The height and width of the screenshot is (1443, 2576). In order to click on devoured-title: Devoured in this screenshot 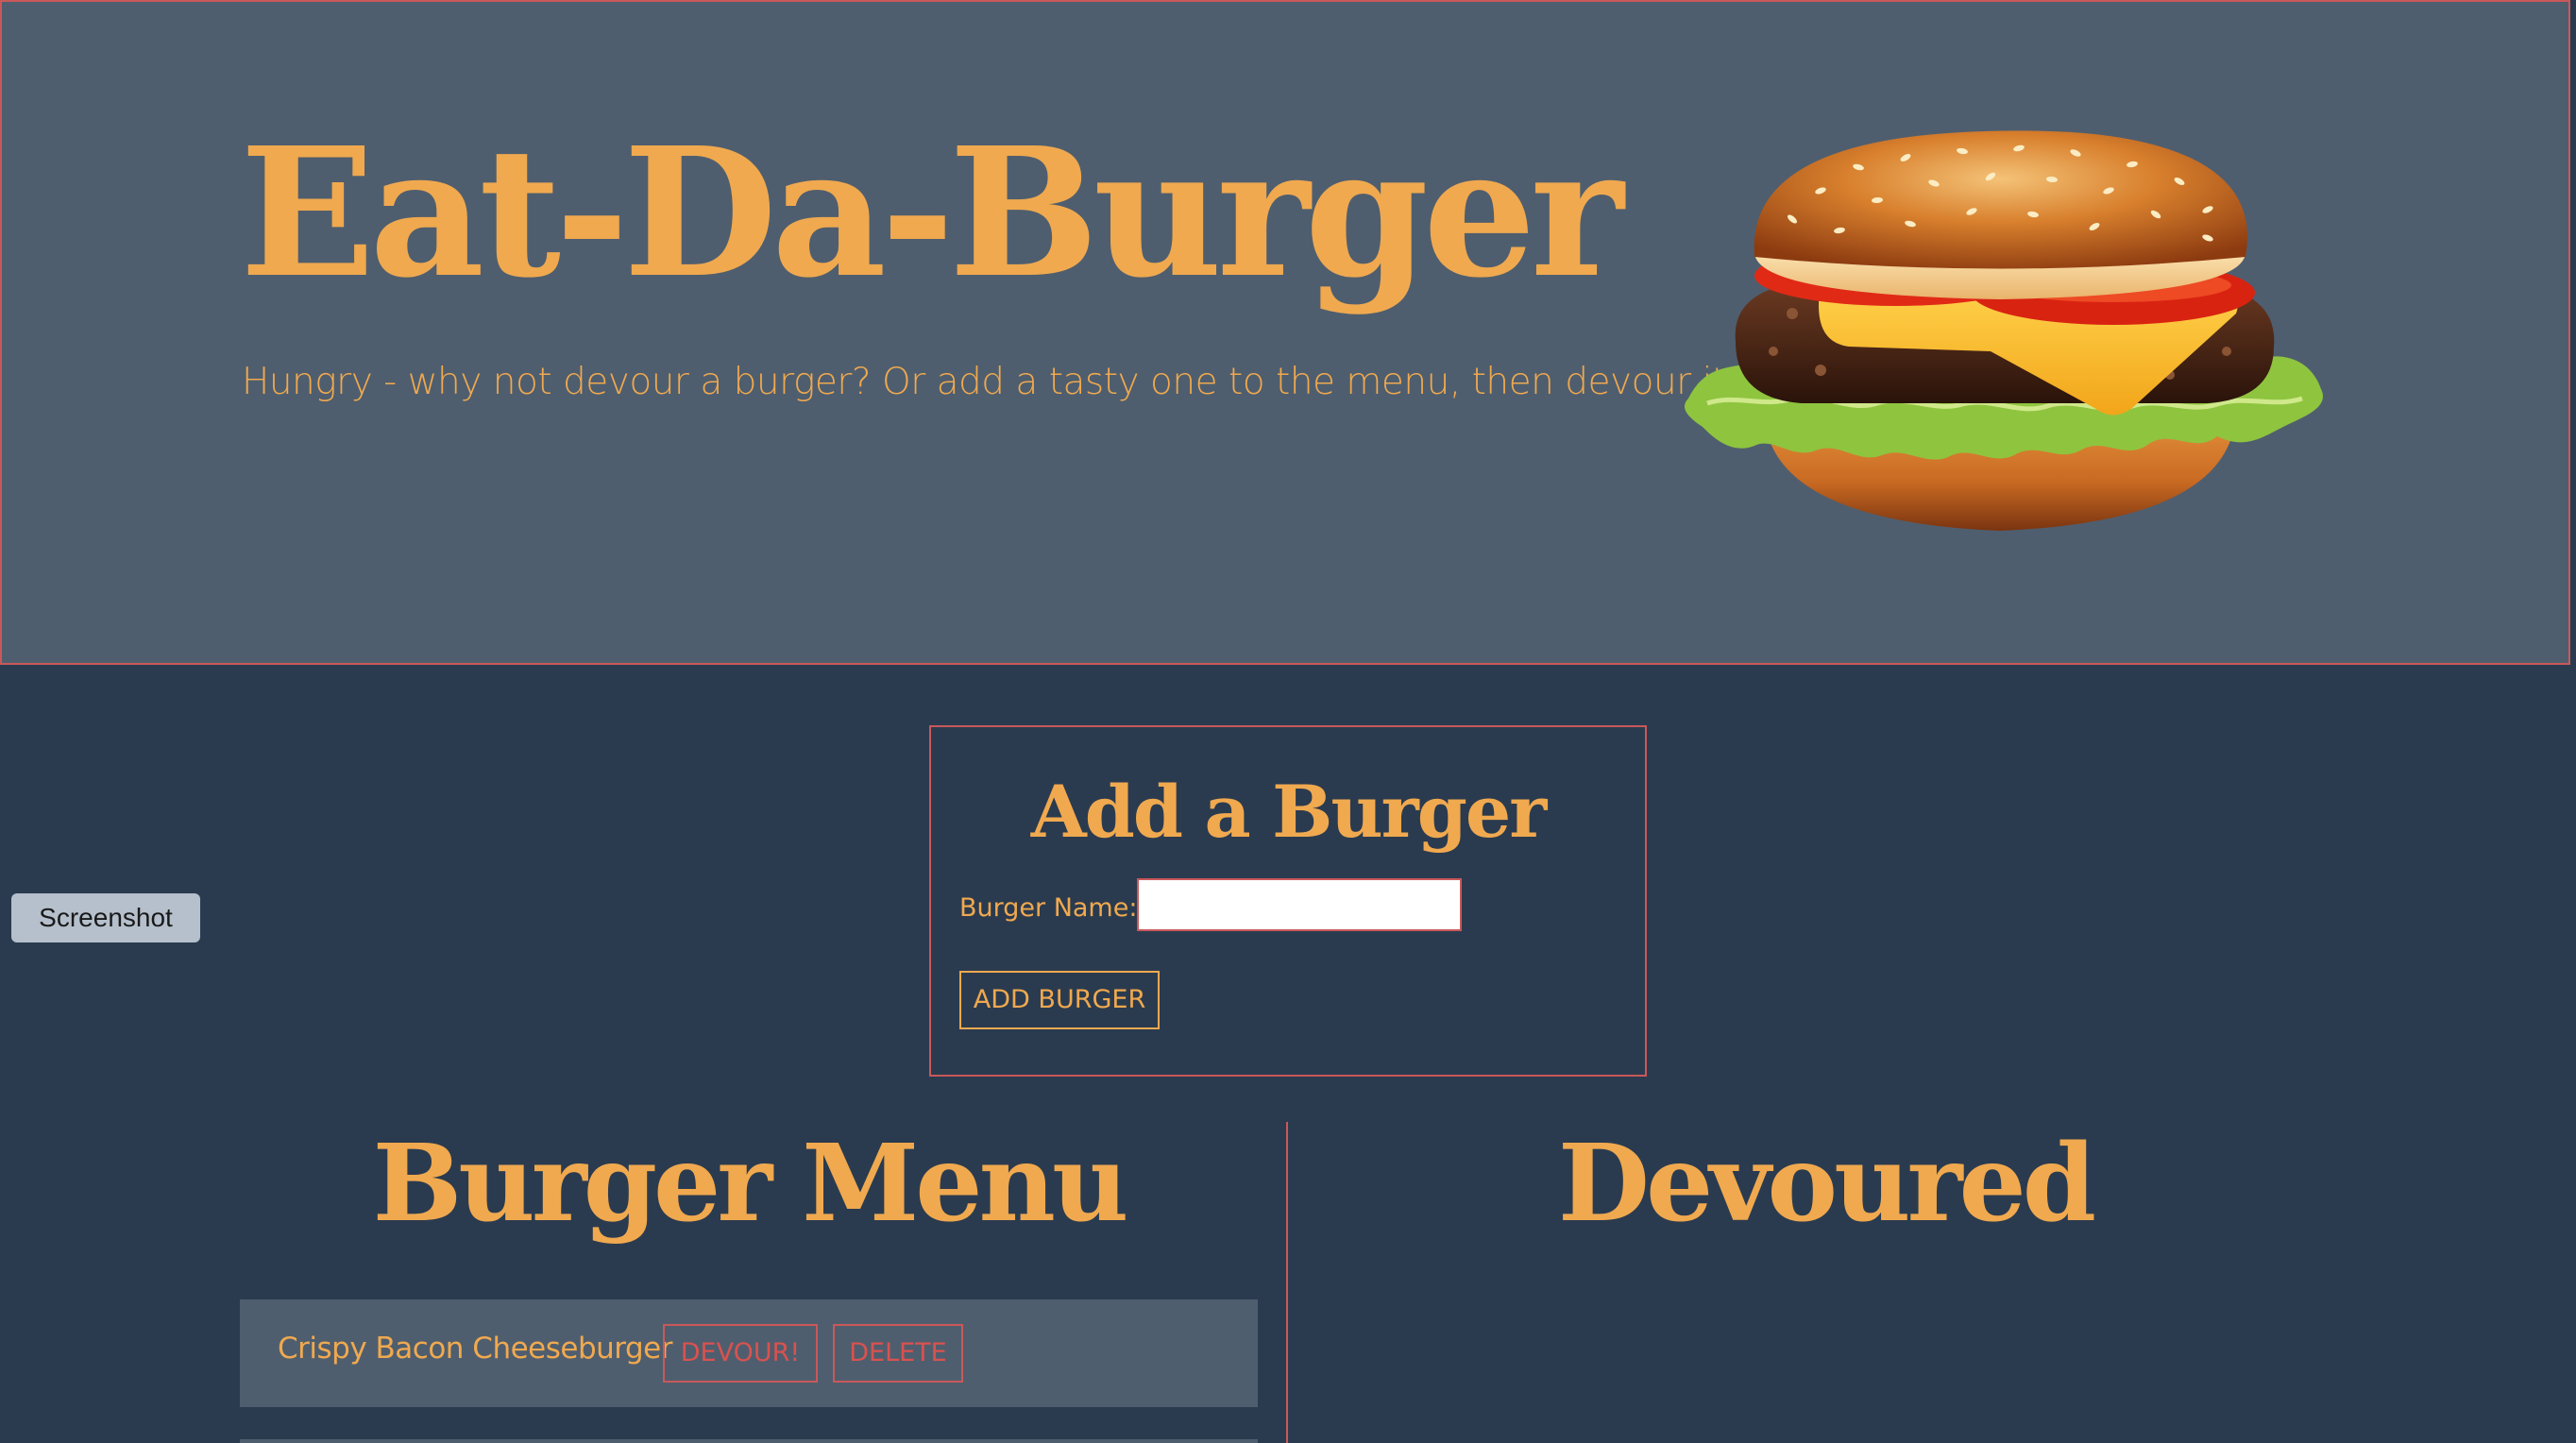, I will do `click(1826, 1184)`.